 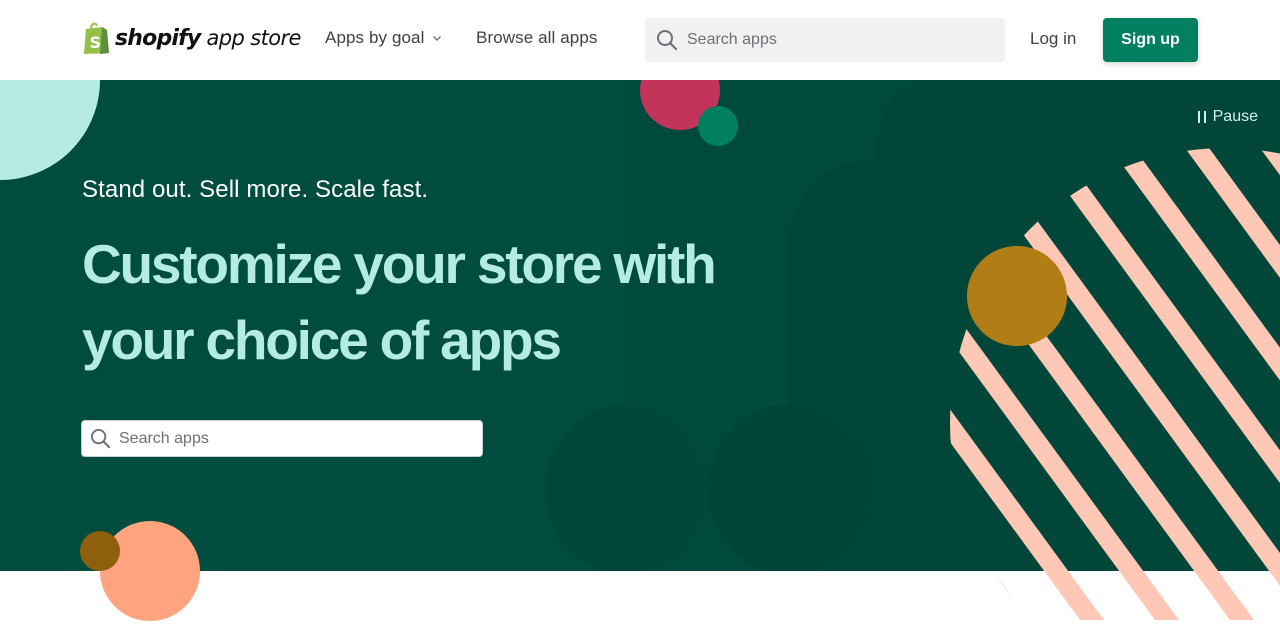 I want to click on header-search-input, so click(x=837, y=40).